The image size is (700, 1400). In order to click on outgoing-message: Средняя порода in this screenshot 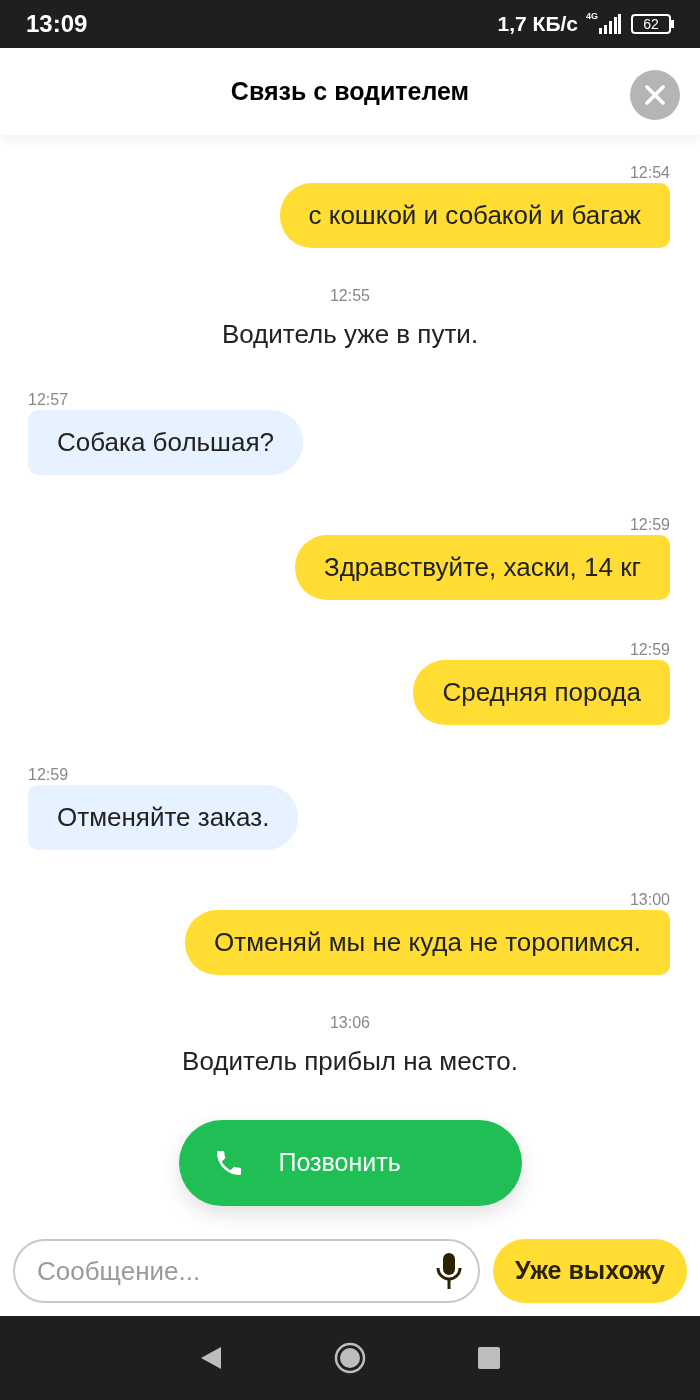, I will do `click(541, 692)`.